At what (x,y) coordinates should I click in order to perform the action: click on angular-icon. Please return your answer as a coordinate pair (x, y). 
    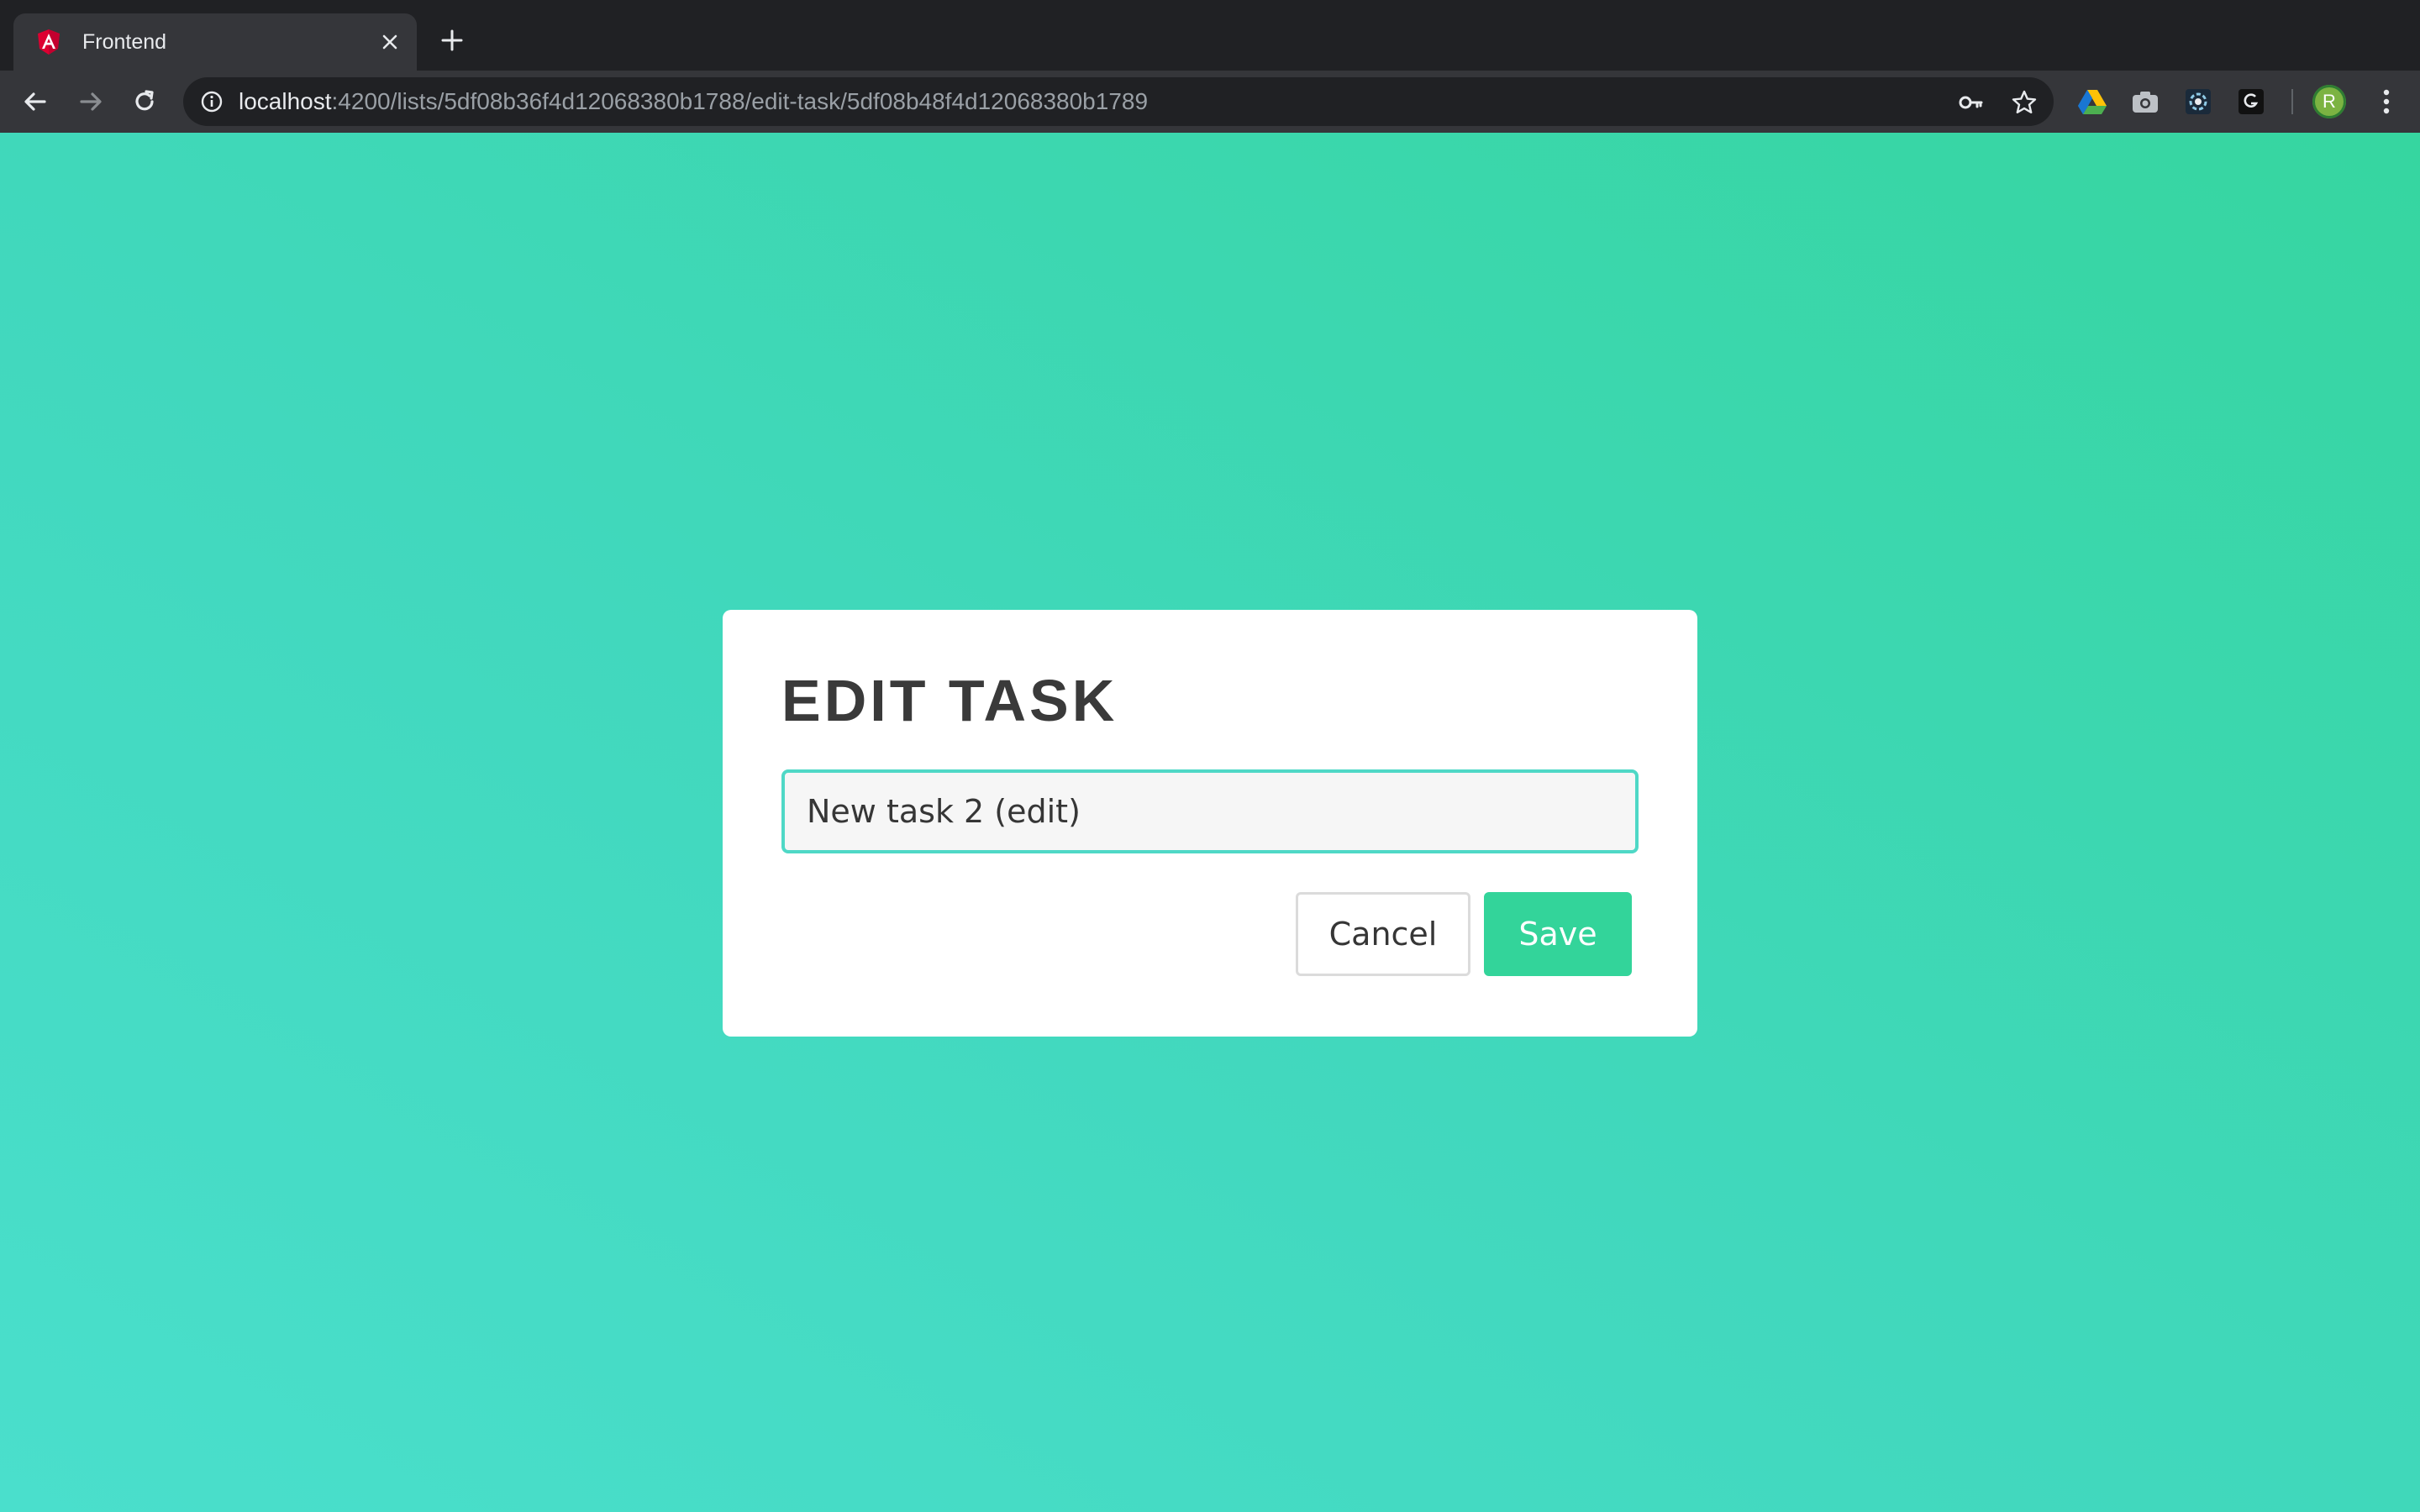
    Looking at the image, I should click on (49, 42).